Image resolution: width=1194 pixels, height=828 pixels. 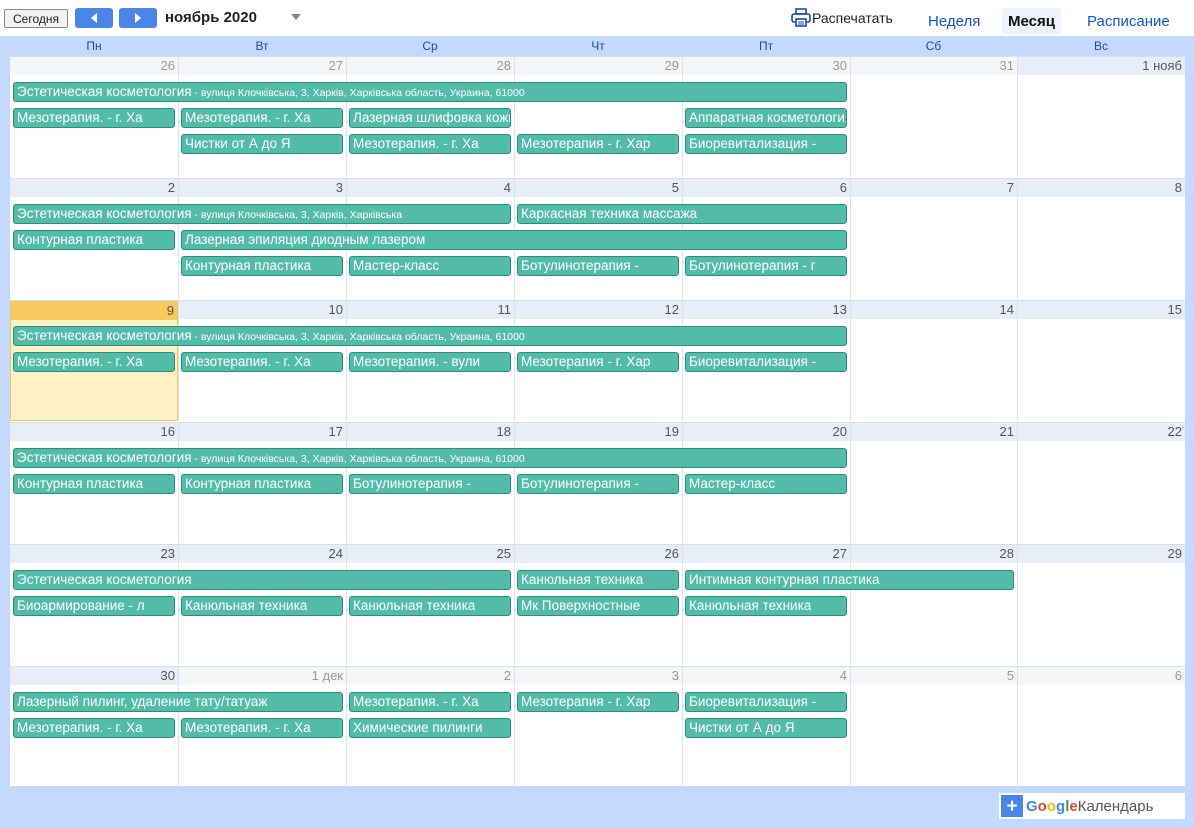 What do you see at coordinates (36, 18) in the screenshot?
I see `today-button: Сегодня` at bounding box center [36, 18].